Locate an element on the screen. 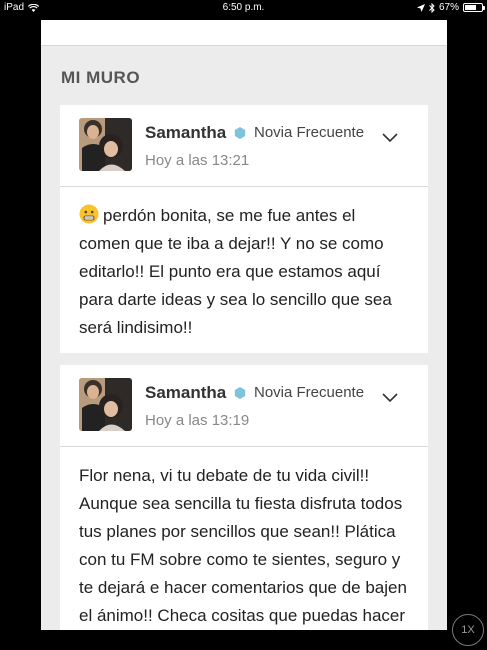  post-timestamp: Hoy a las 13:21 is located at coordinates (197, 160).